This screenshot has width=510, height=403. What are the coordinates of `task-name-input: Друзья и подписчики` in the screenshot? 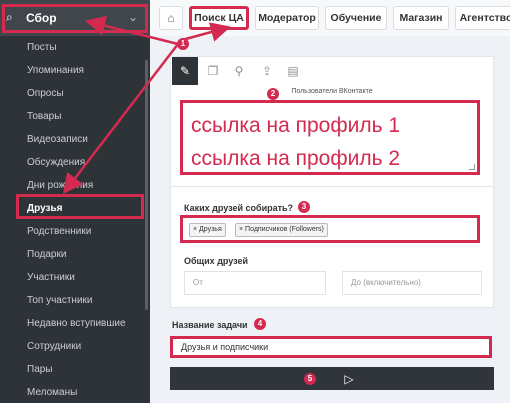 It's located at (331, 347).